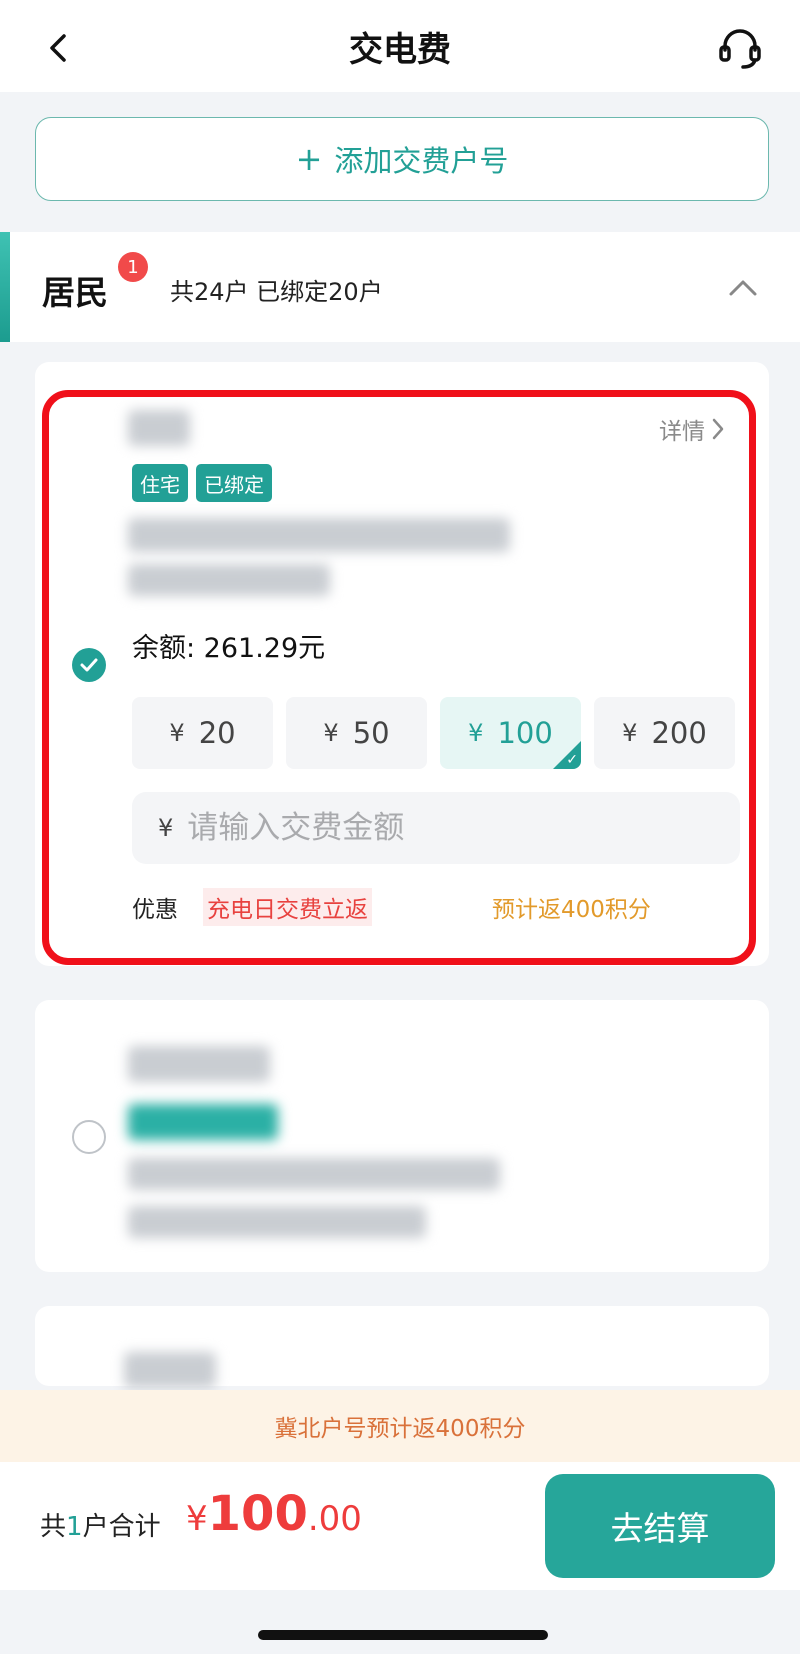  What do you see at coordinates (203, 1122) in the screenshot?
I see `redacted-tags` at bounding box center [203, 1122].